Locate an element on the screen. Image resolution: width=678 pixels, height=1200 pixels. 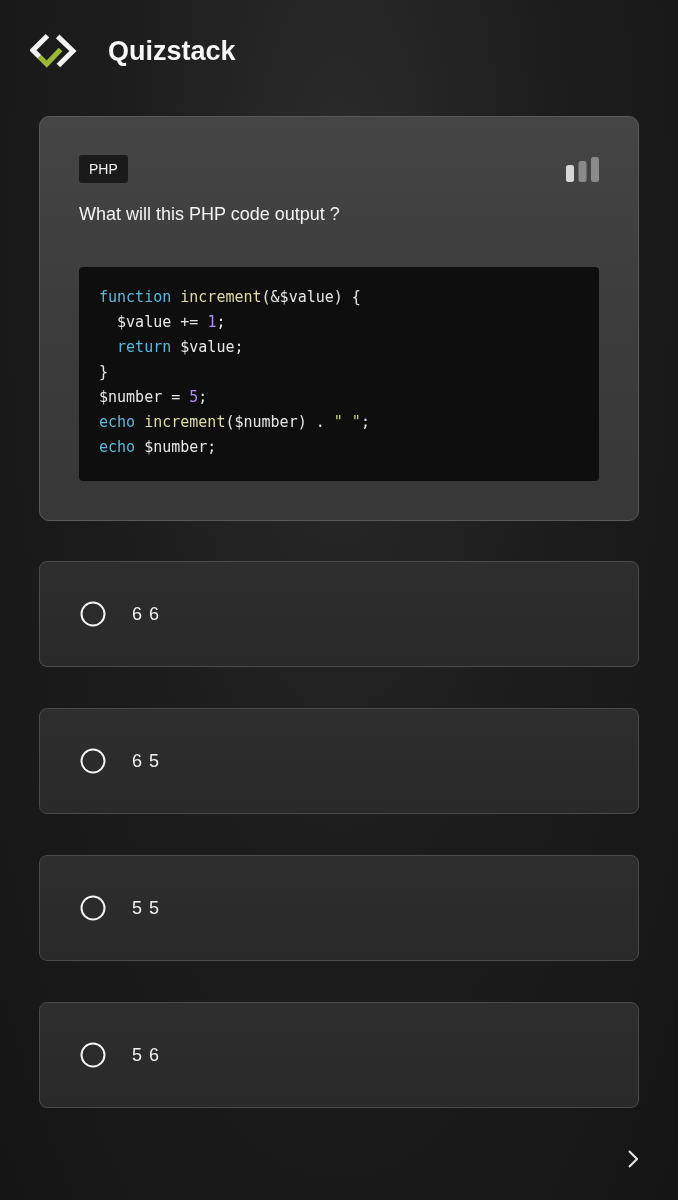
question-text: What will this PHP code output ? is located at coordinates (210, 214).